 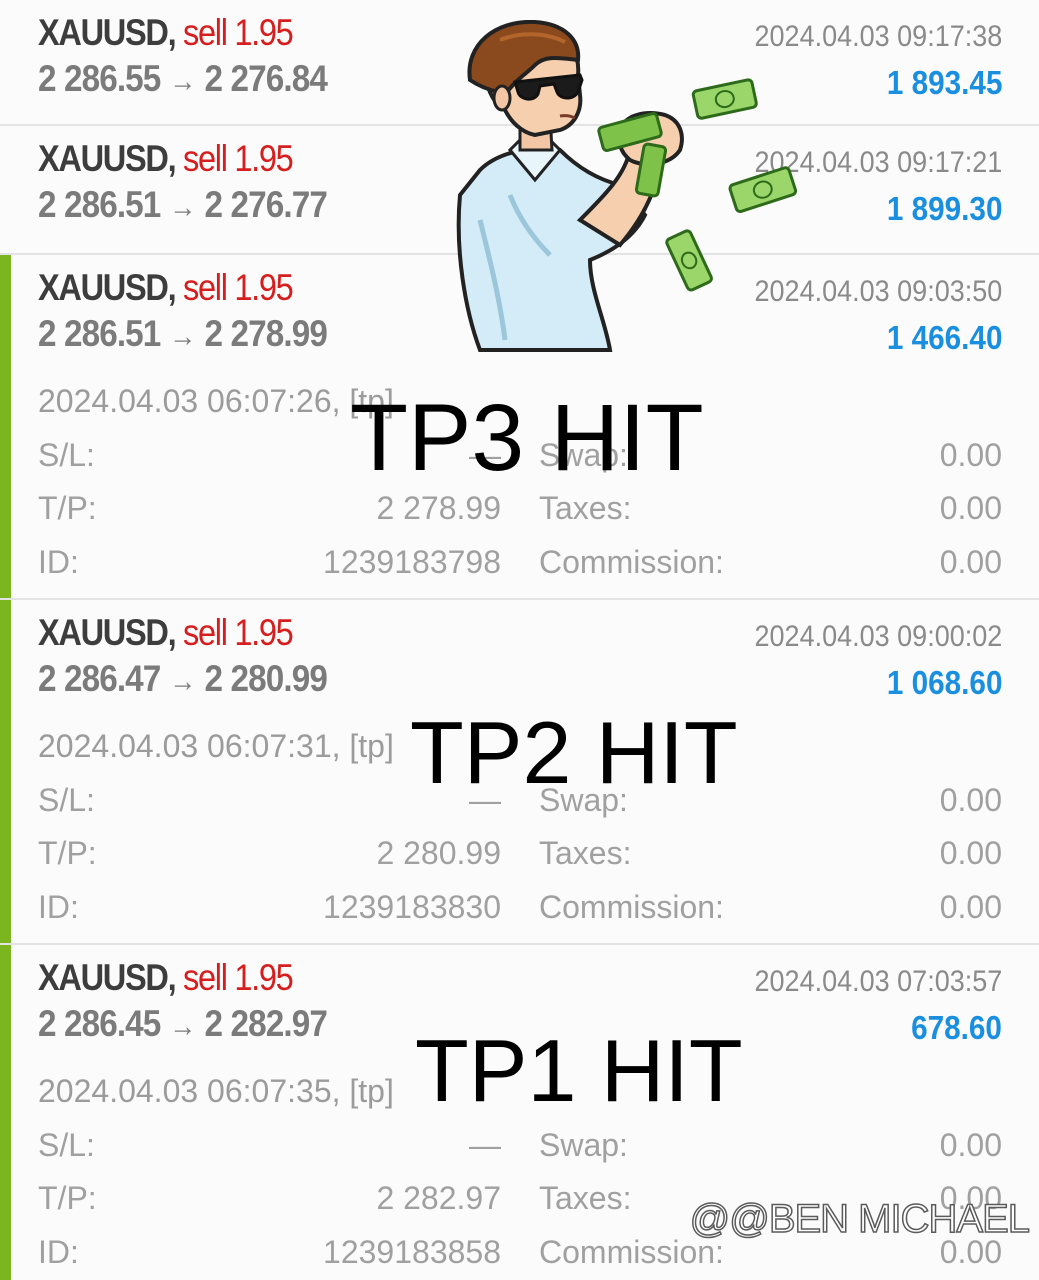 What do you see at coordinates (956, 1027) in the screenshot?
I see `profit: 678.60` at bounding box center [956, 1027].